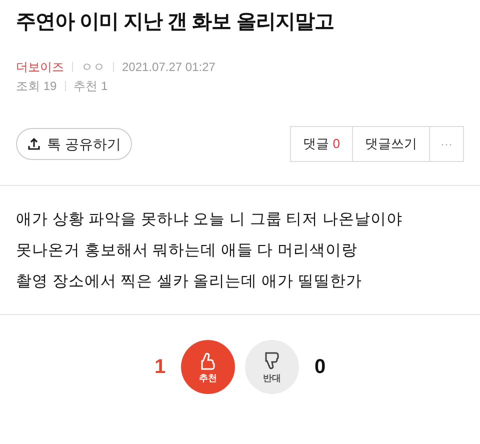 This screenshot has width=480, height=444. What do you see at coordinates (189, 282) in the screenshot?
I see `body-line: 촬영 장소에서 찍은 셀카 올리는데 애가 띨띨한가` at bounding box center [189, 282].